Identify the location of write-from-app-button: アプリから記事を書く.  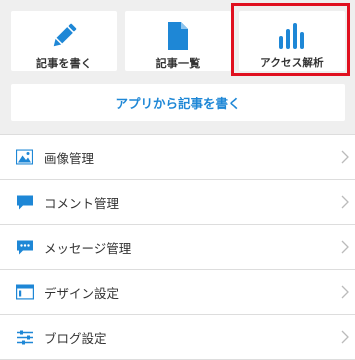
(178, 102).